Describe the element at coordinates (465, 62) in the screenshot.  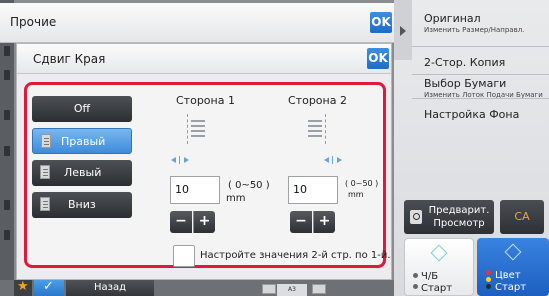
I see `right-panel-item-label: 2-Стор. Копия` at that location.